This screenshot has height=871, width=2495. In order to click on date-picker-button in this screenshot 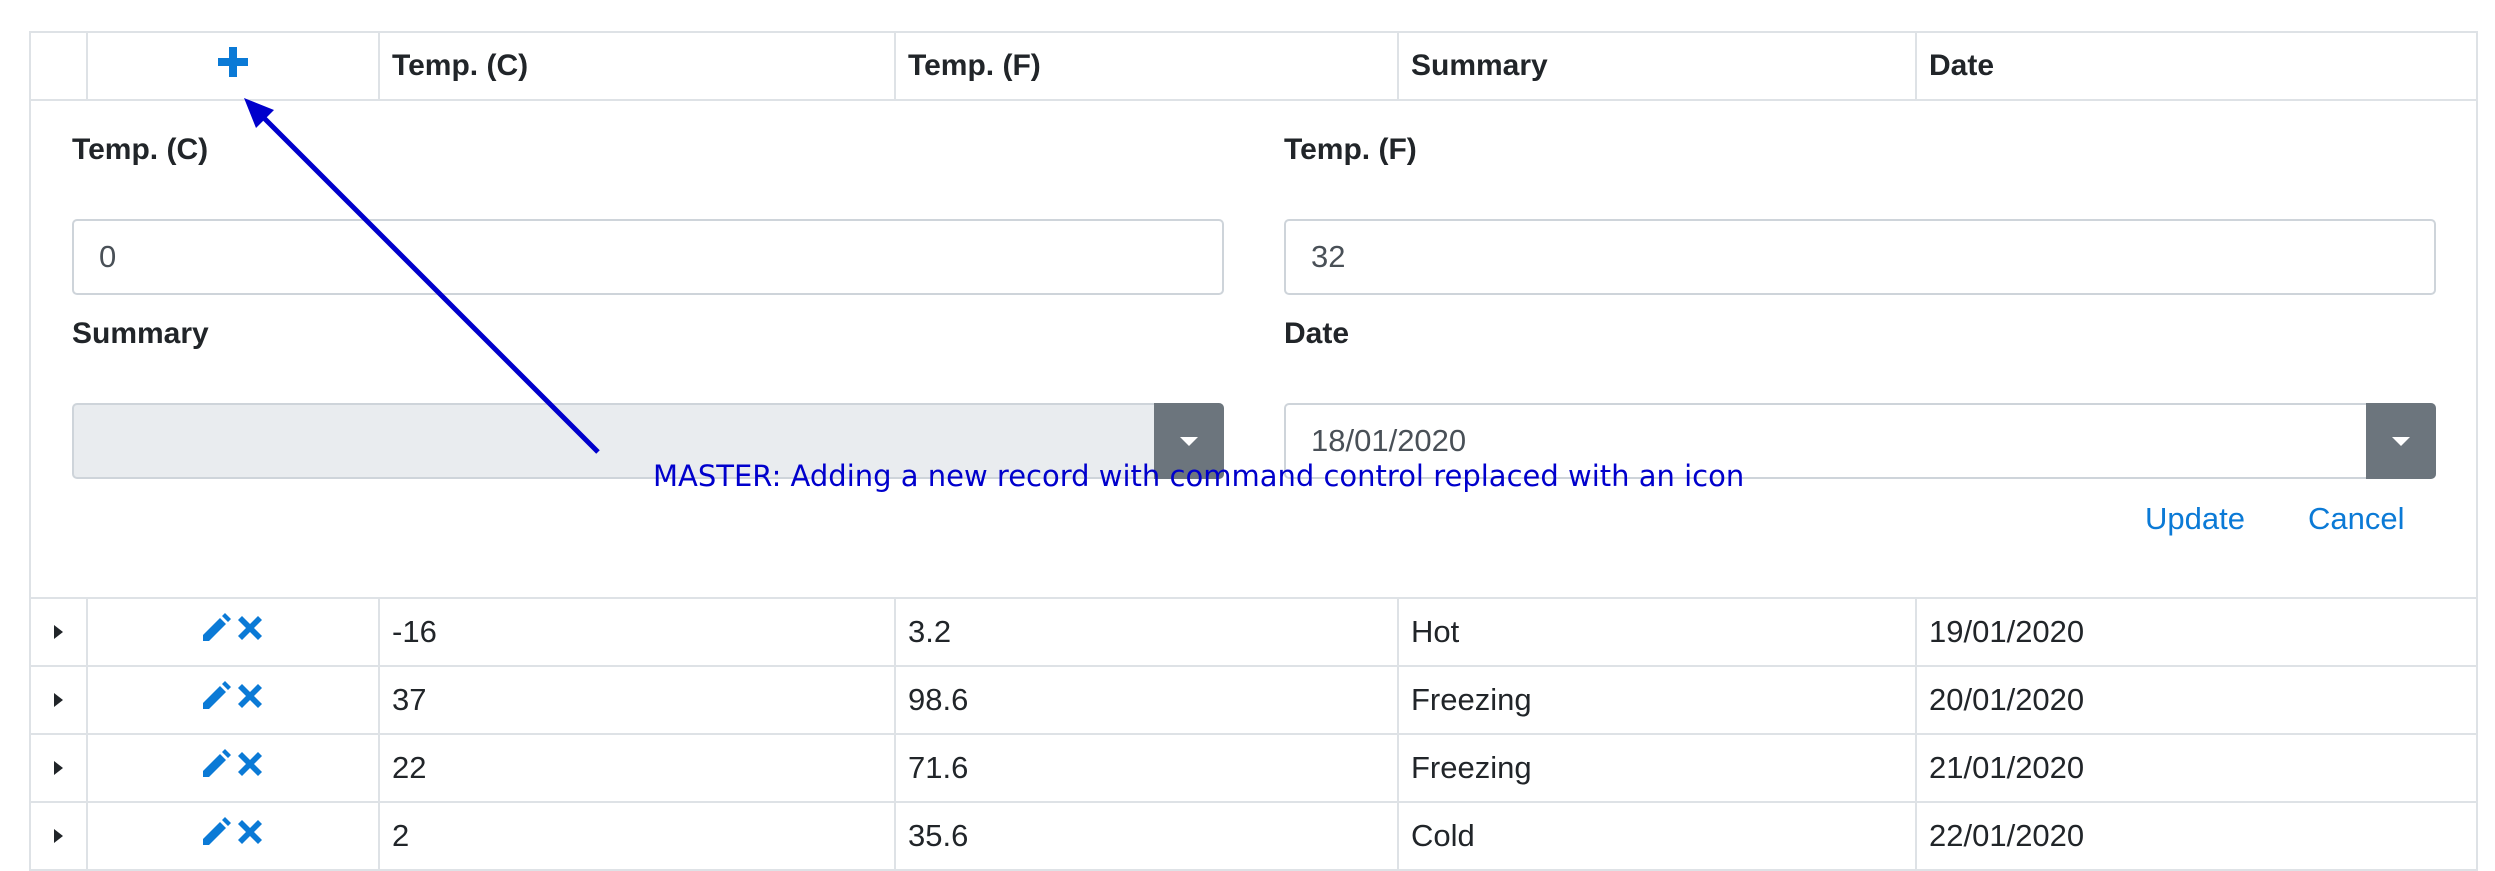, I will do `click(2401, 441)`.